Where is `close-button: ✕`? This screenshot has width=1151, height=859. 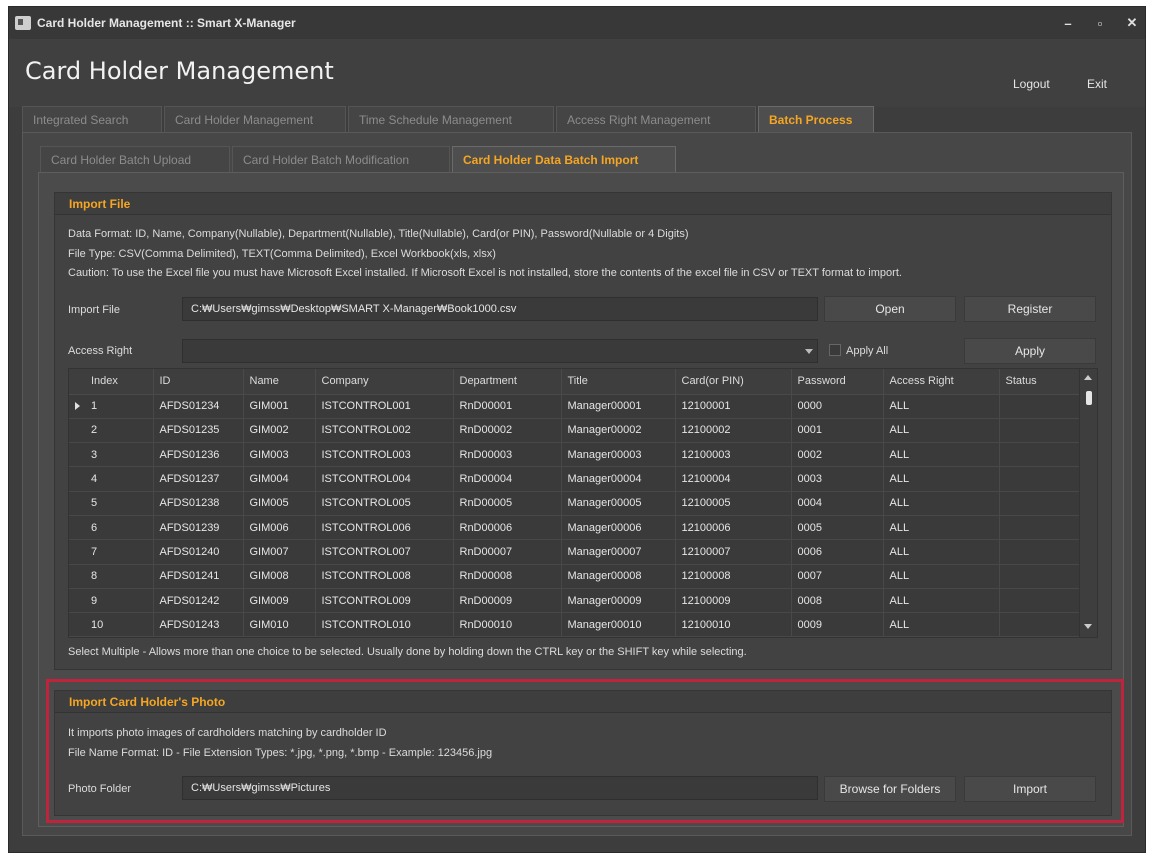
close-button: ✕ is located at coordinates (1132, 23).